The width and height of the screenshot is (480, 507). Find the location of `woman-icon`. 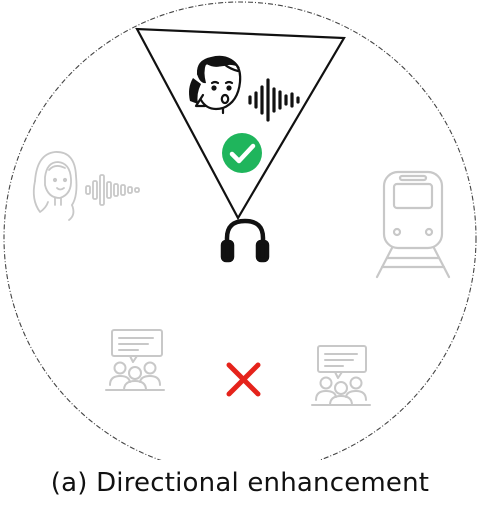

woman-icon is located at coordinates (55, 186).